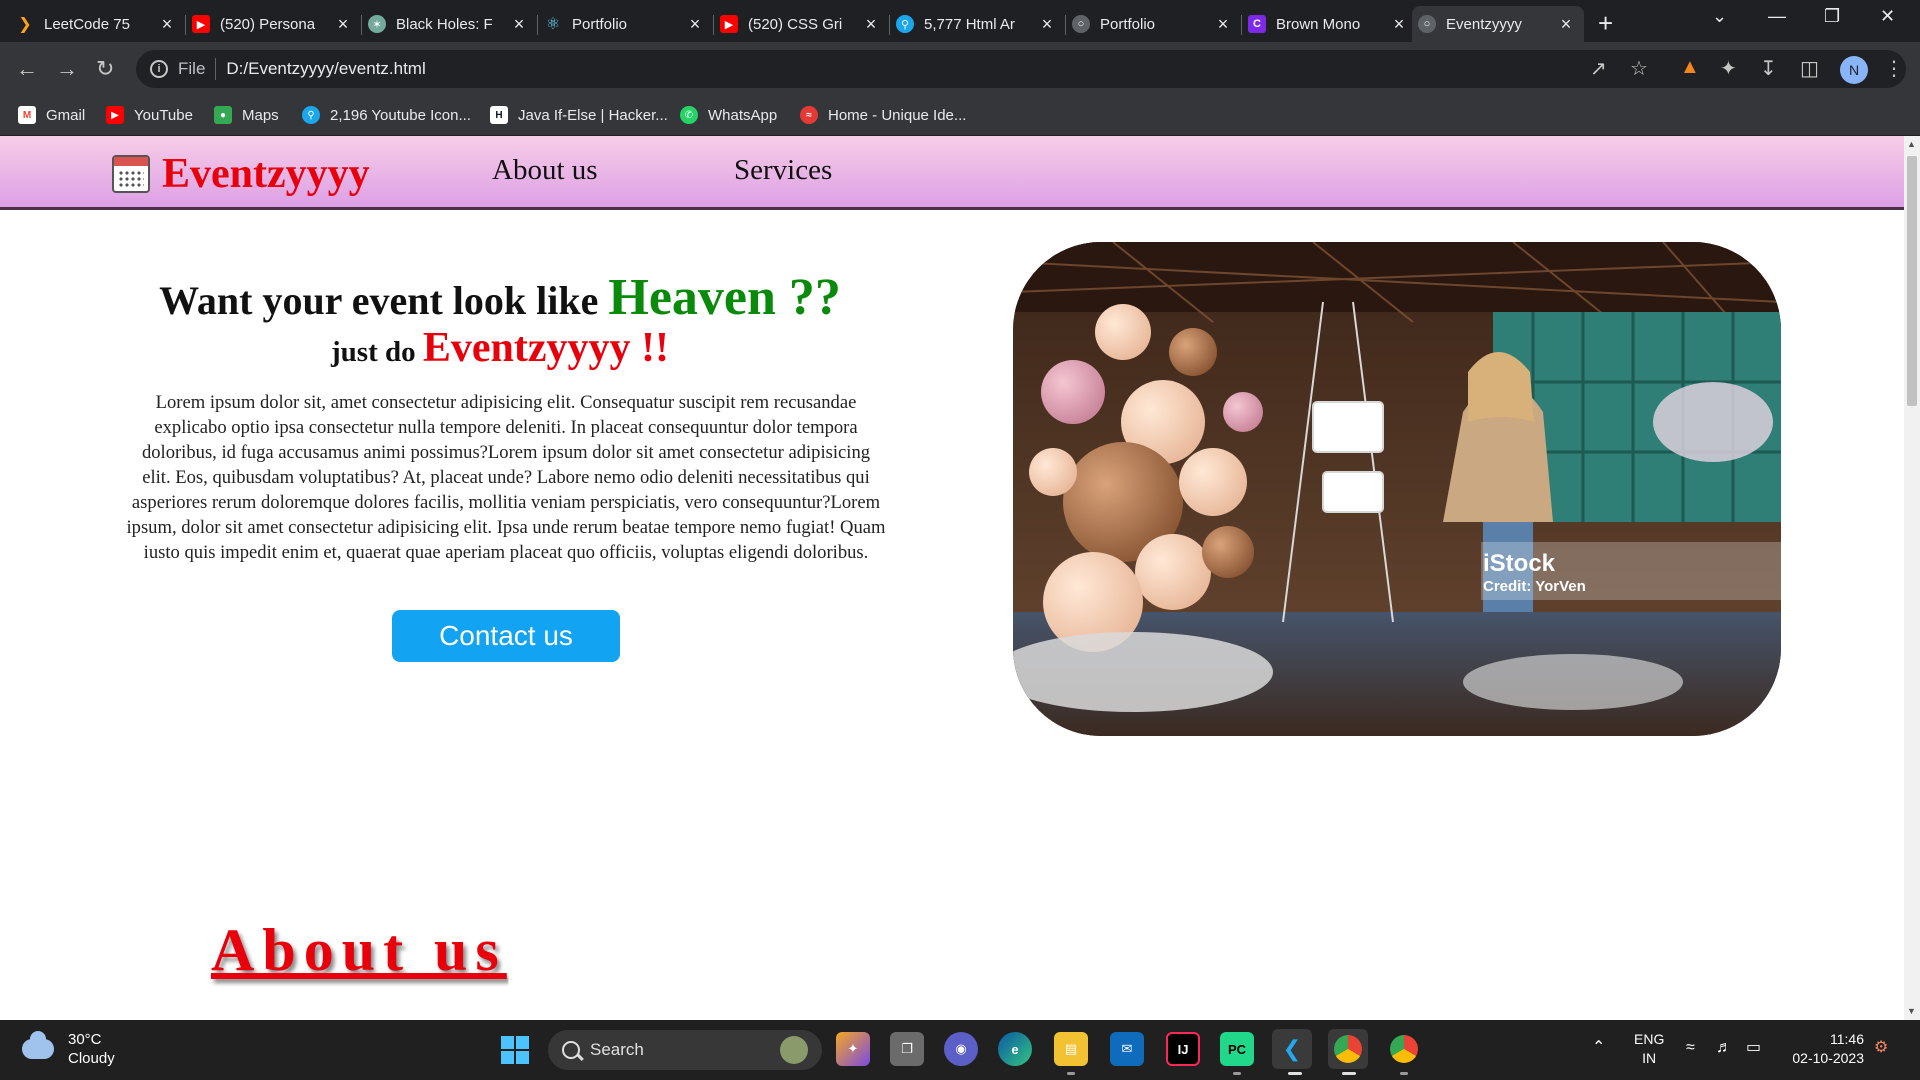  What do you see at coordinates (1639, 68) in the screenshot?
I see `bookmark-star-icon: ☆` at bounding box center [1639, 68].